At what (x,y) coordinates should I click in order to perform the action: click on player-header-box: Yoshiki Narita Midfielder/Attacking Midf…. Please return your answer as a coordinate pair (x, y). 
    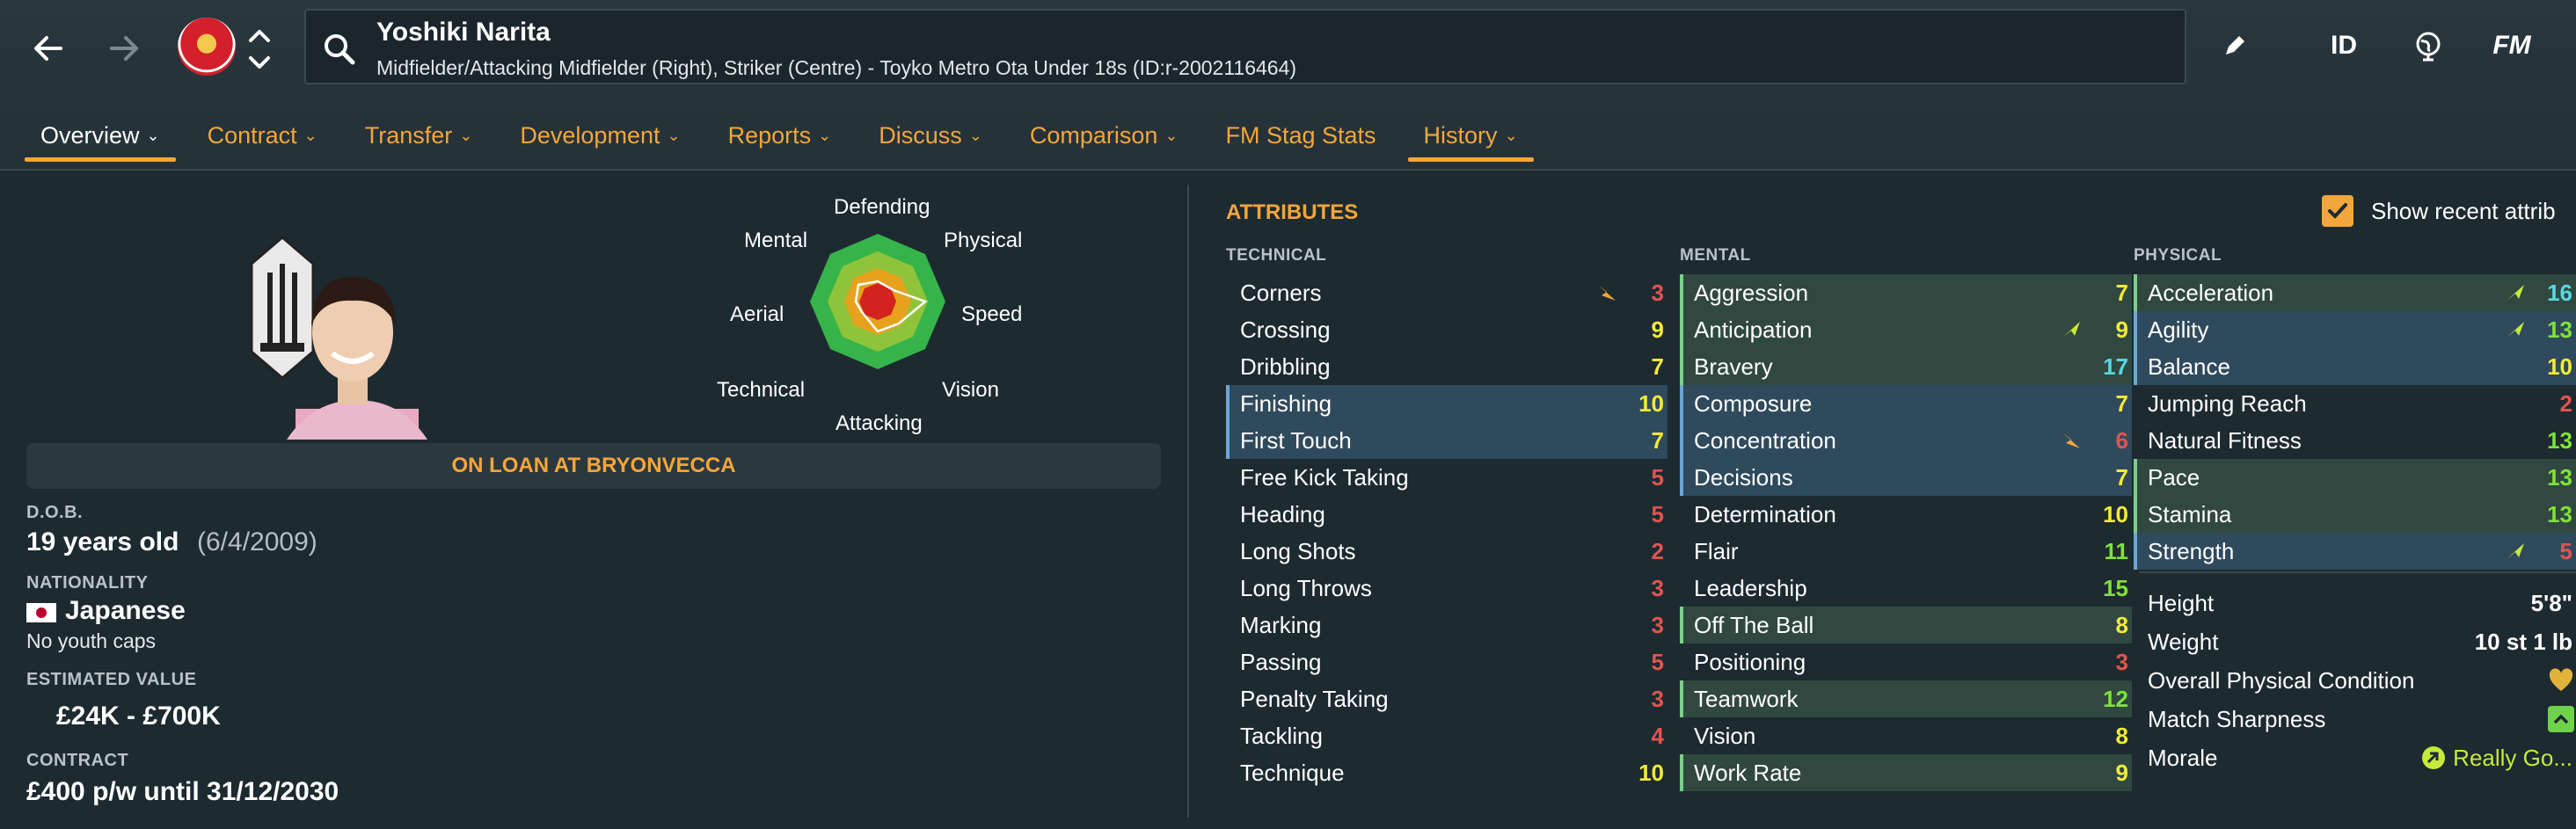
    Looking at the image, I should click on (1245, 46).